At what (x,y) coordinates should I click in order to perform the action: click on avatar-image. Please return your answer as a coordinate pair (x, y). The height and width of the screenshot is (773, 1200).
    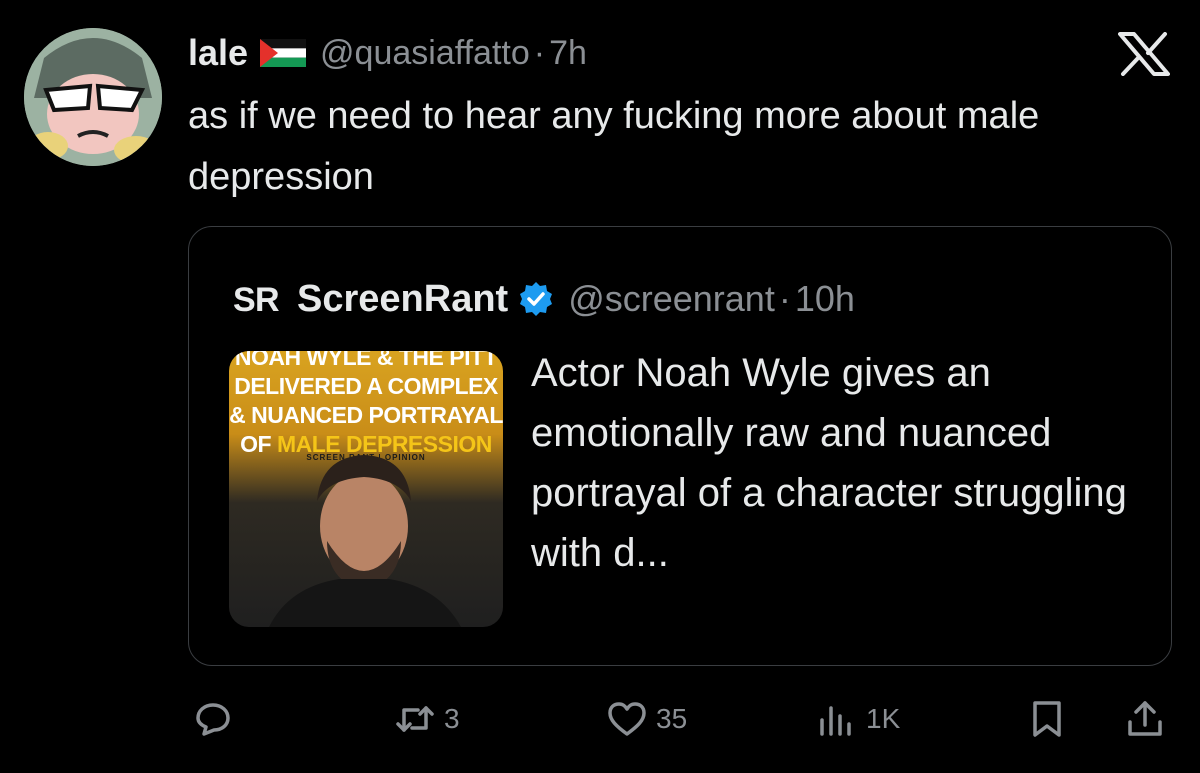
    Looking at the image, I should click on (93, 97).